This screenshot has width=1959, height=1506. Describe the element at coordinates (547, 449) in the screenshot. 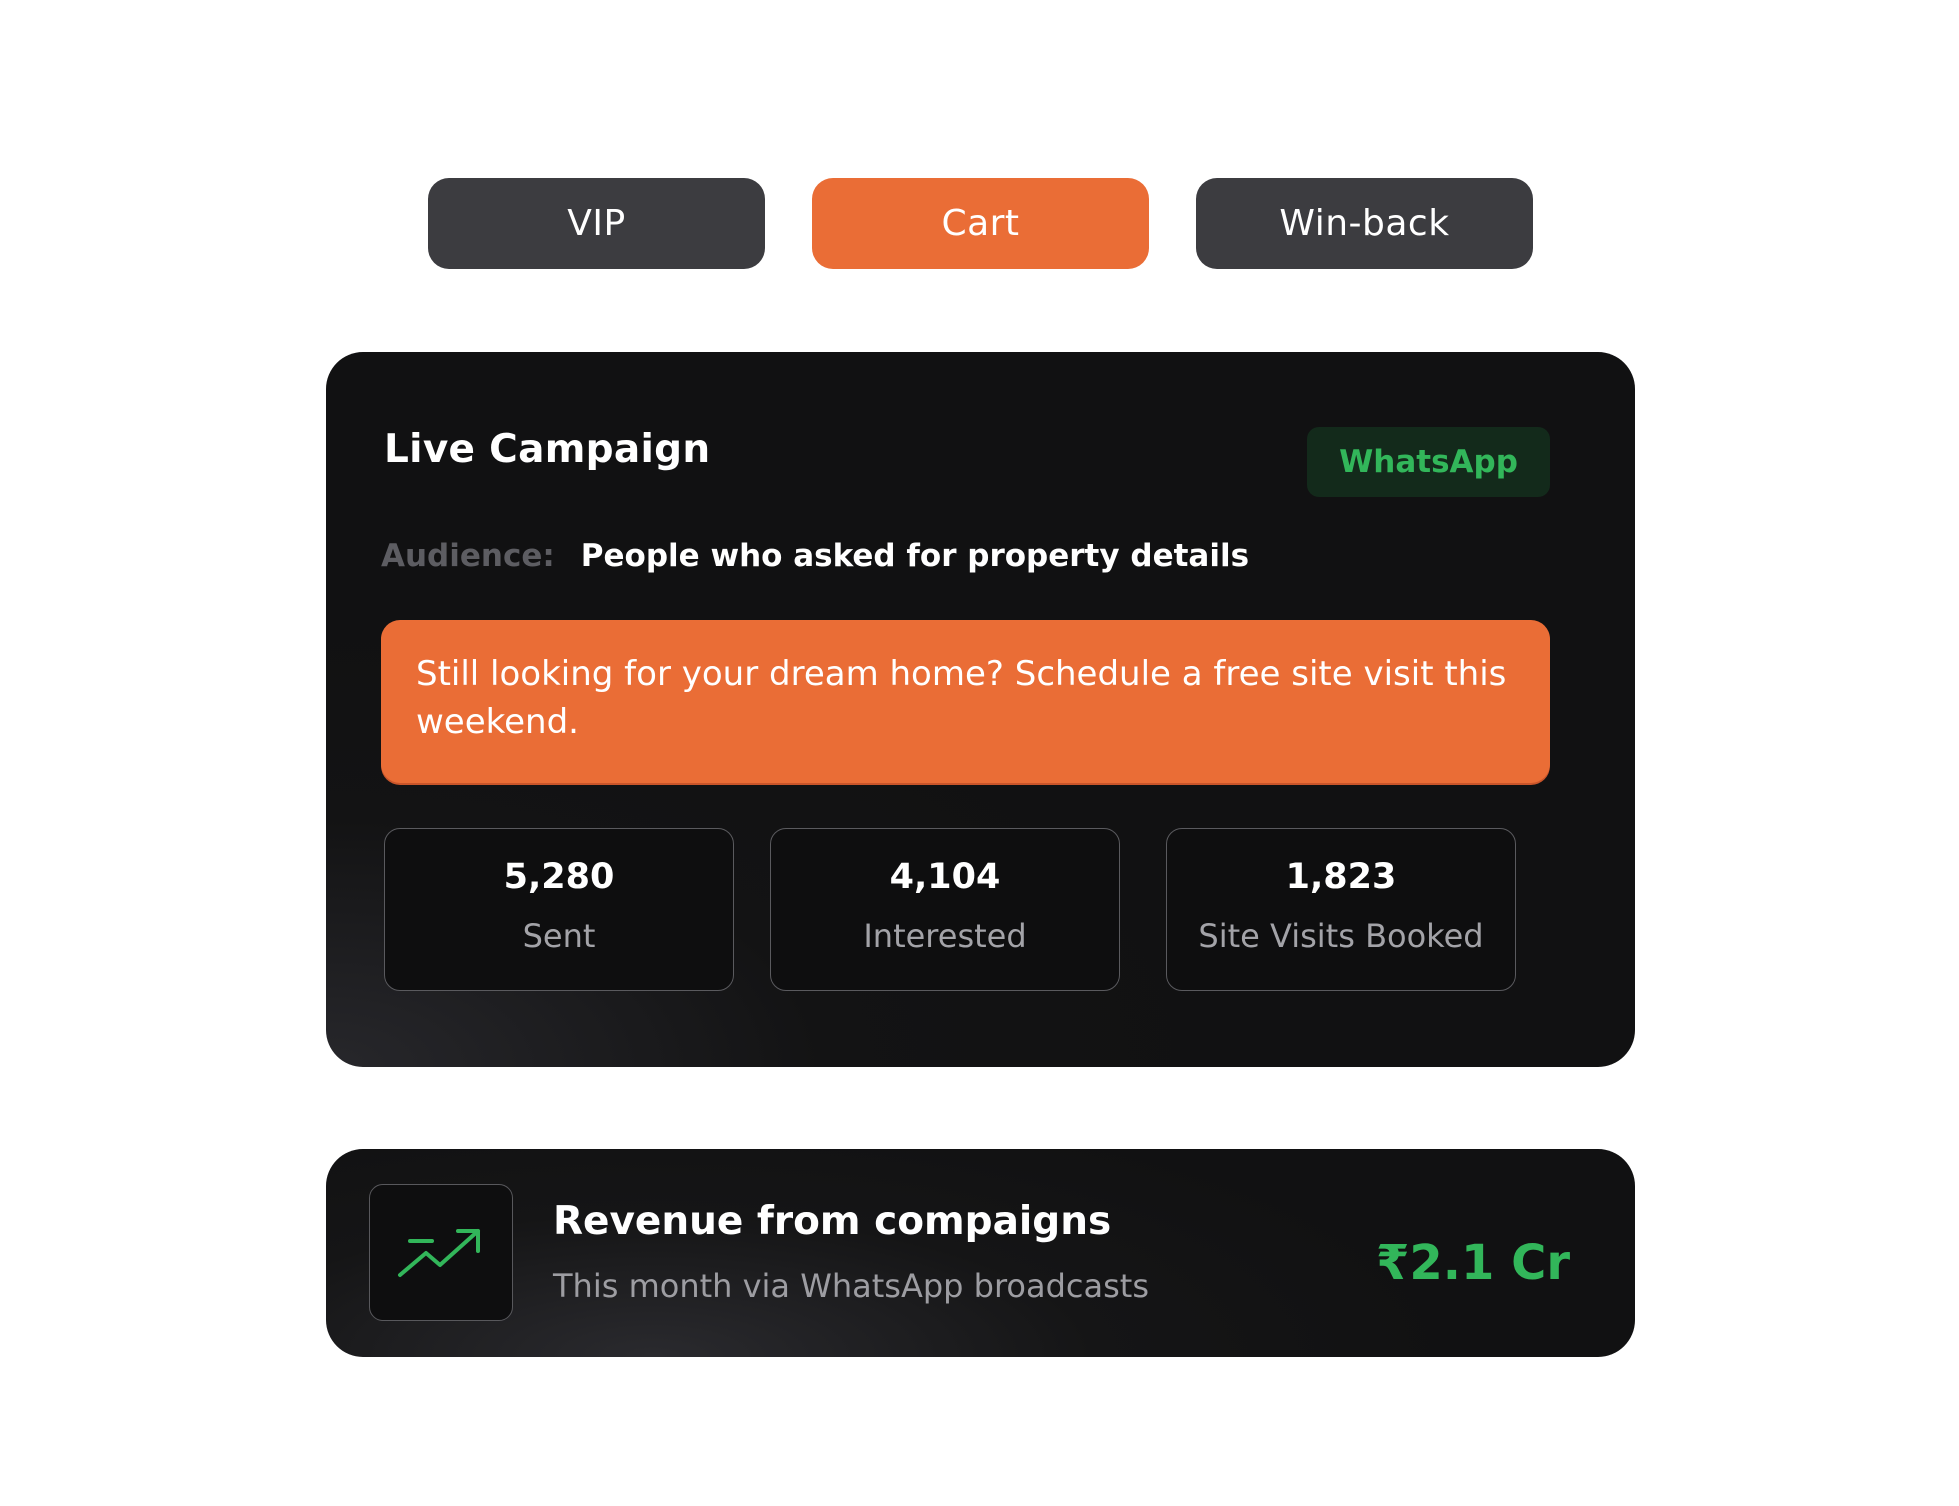

I see `card-title: Live Campaign` at that location.